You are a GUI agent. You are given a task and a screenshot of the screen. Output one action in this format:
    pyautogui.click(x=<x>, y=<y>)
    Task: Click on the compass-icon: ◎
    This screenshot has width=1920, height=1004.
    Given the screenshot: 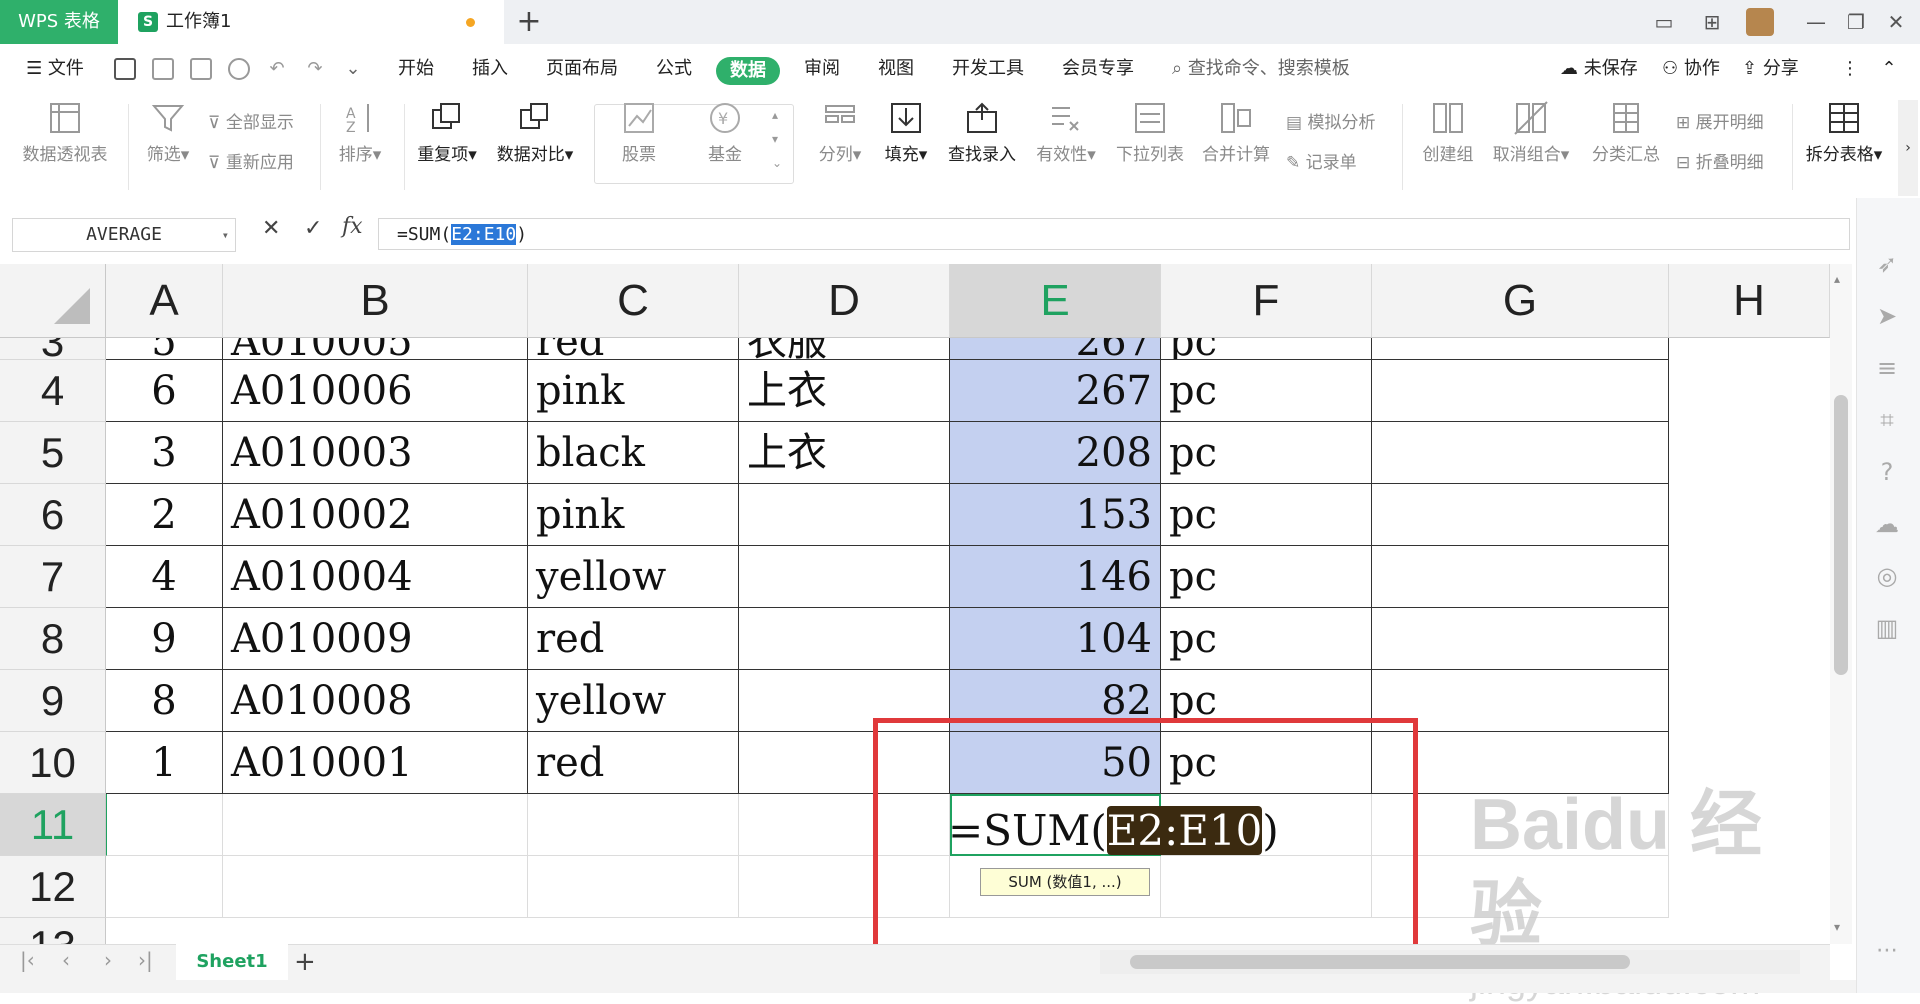 What is the action you would take?
    pyautogui.click(x=1887, y=577)
    